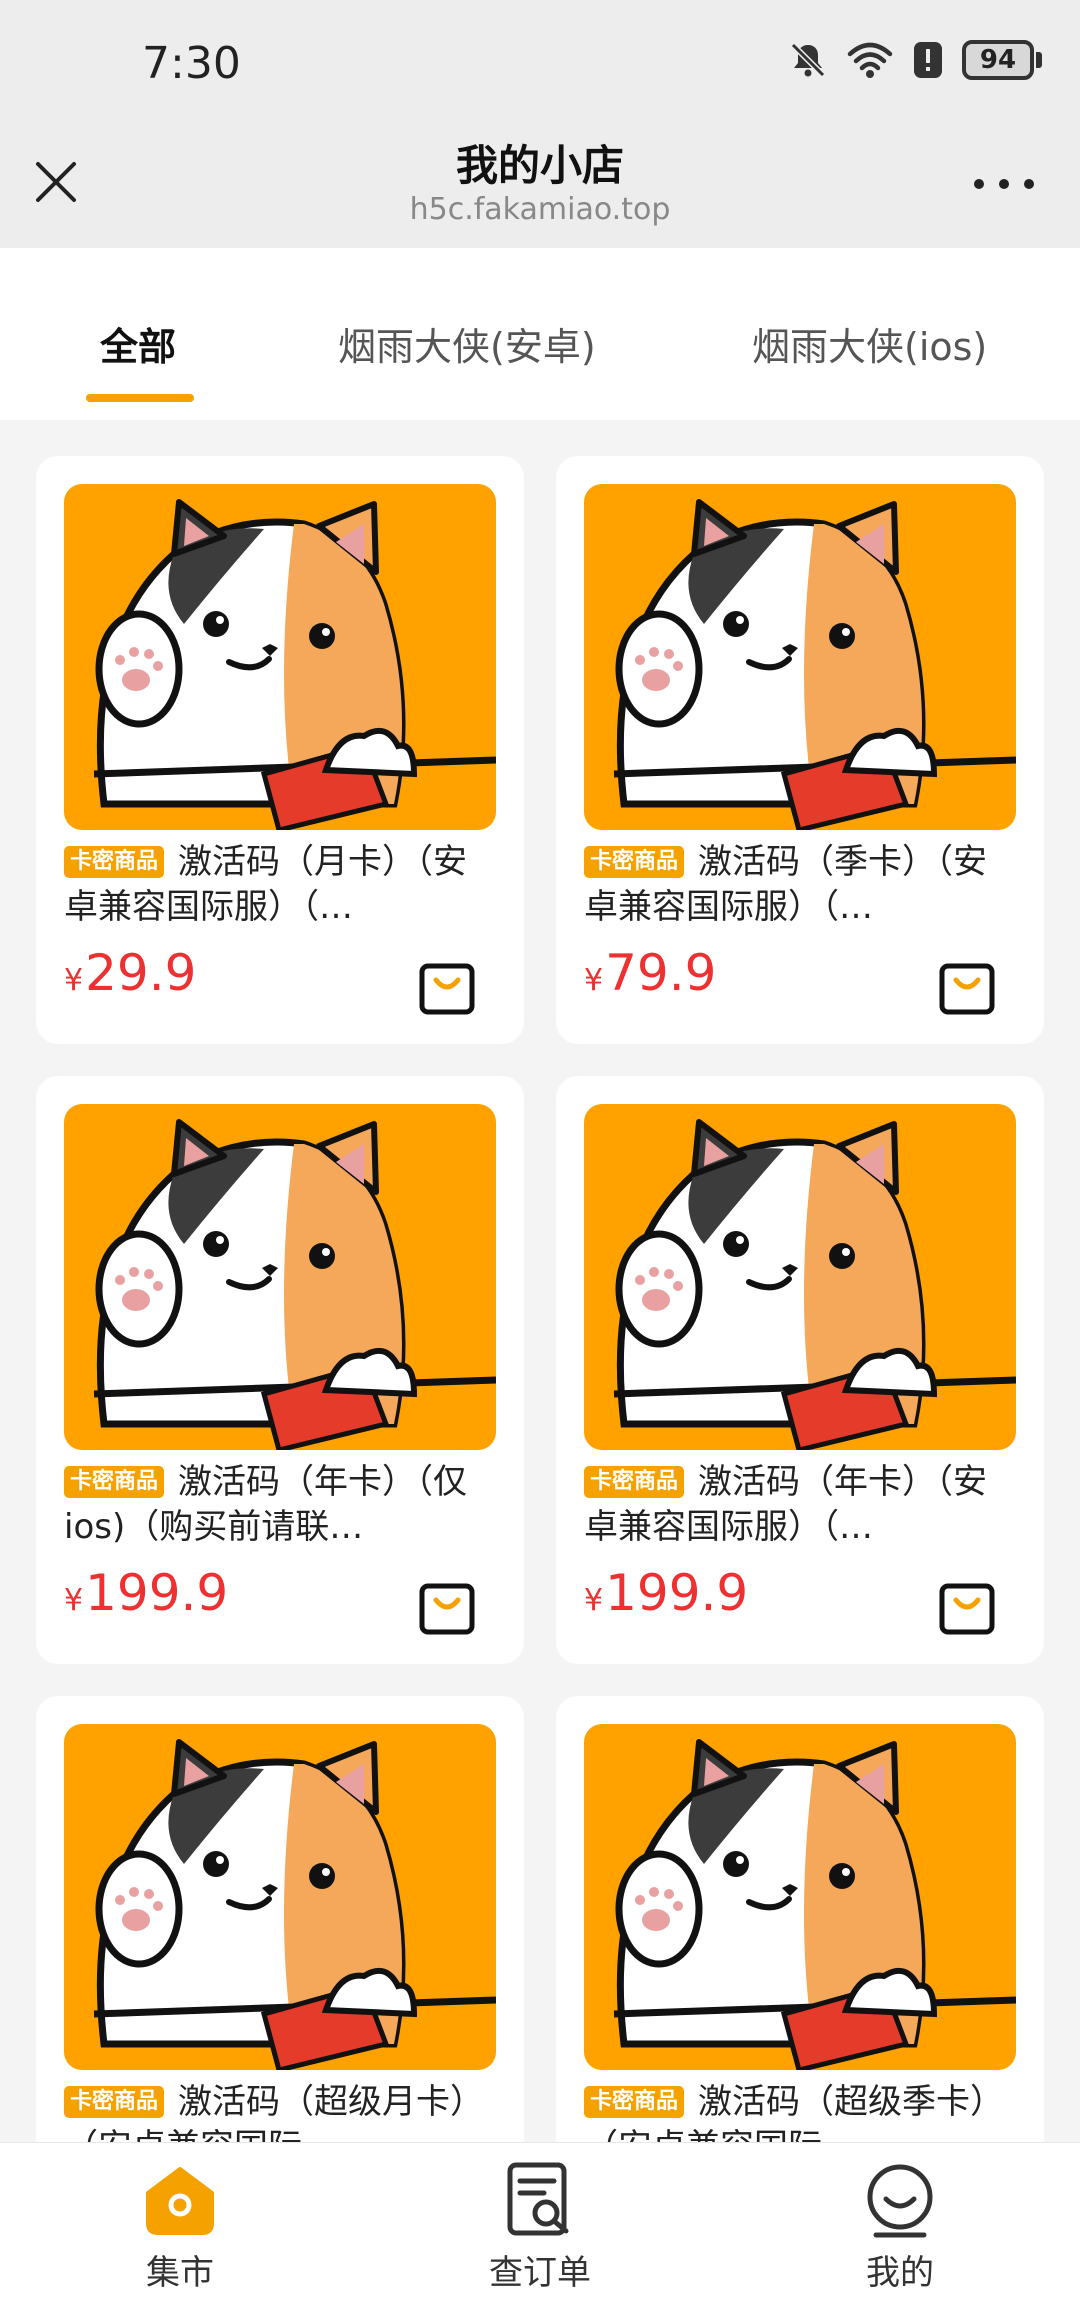  I want to click on product-card: 卡密商品 激活码（月卡）（安卓兼容国际服）（… ¥29.9, so click(280, 750).